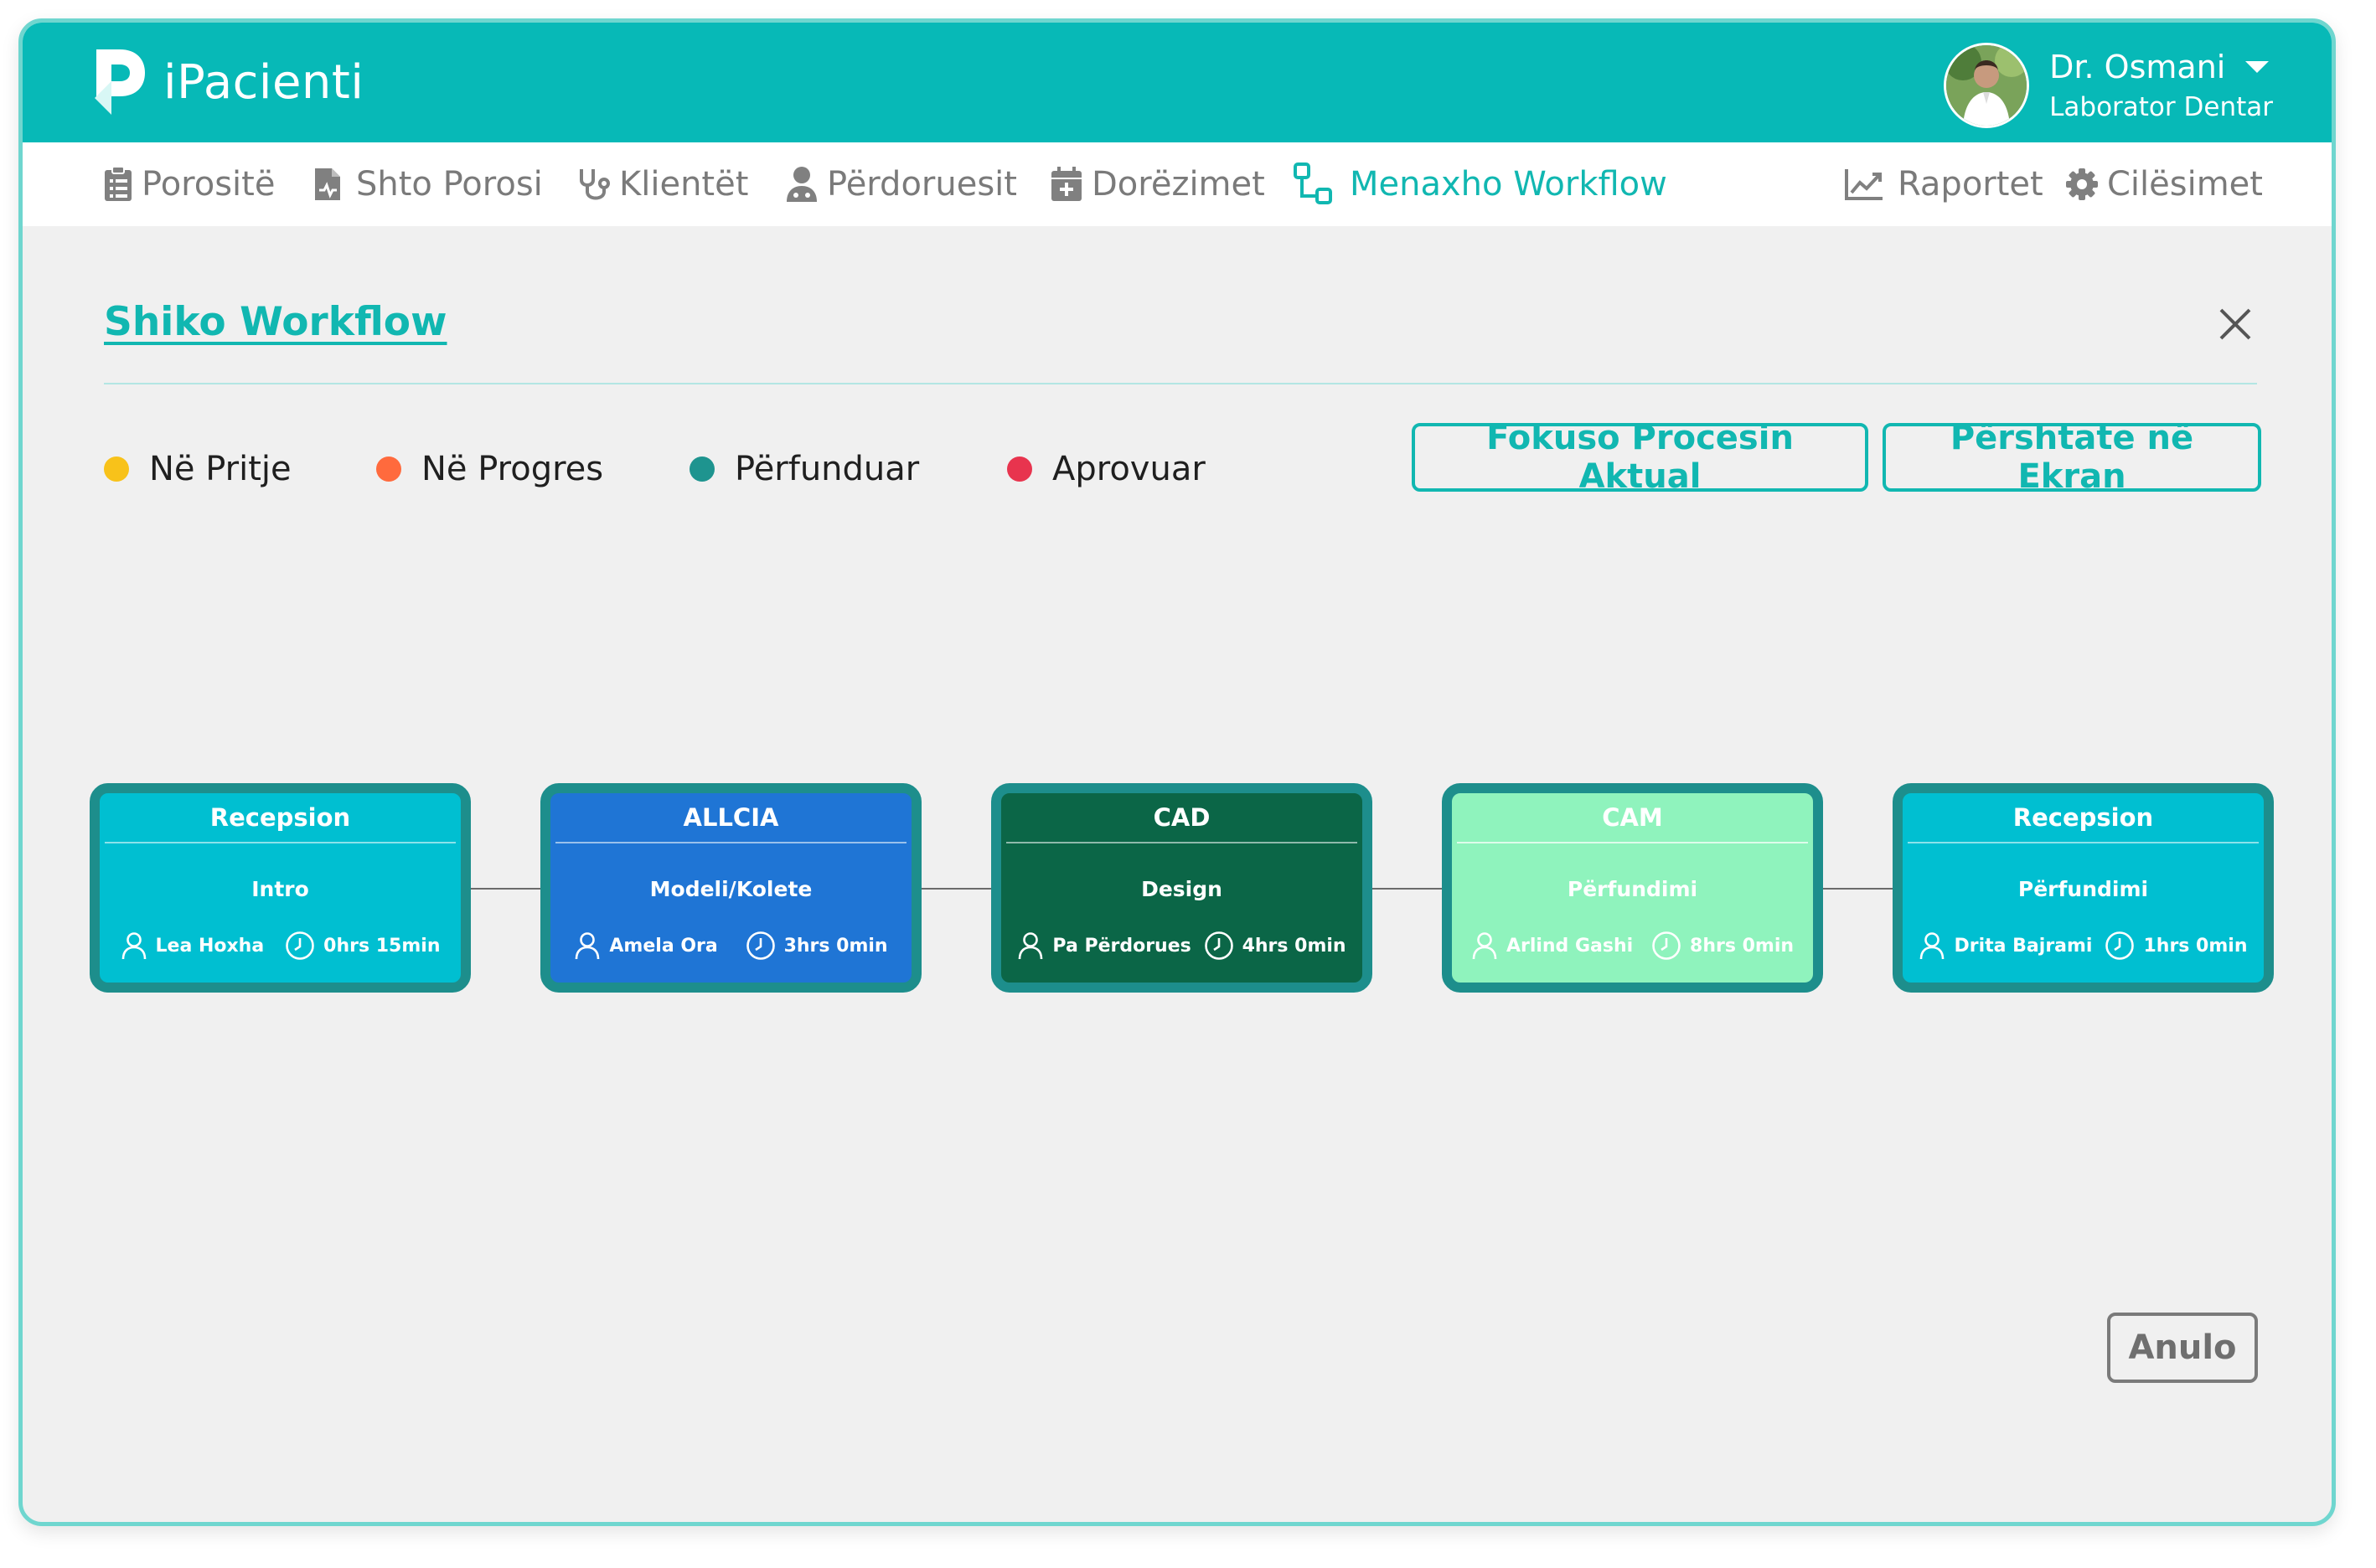  Describe the element at coordinates (1640, 457) in the screenshot. I see `focus-current-process-button: Fokuso Procesin Aktual` at that location.